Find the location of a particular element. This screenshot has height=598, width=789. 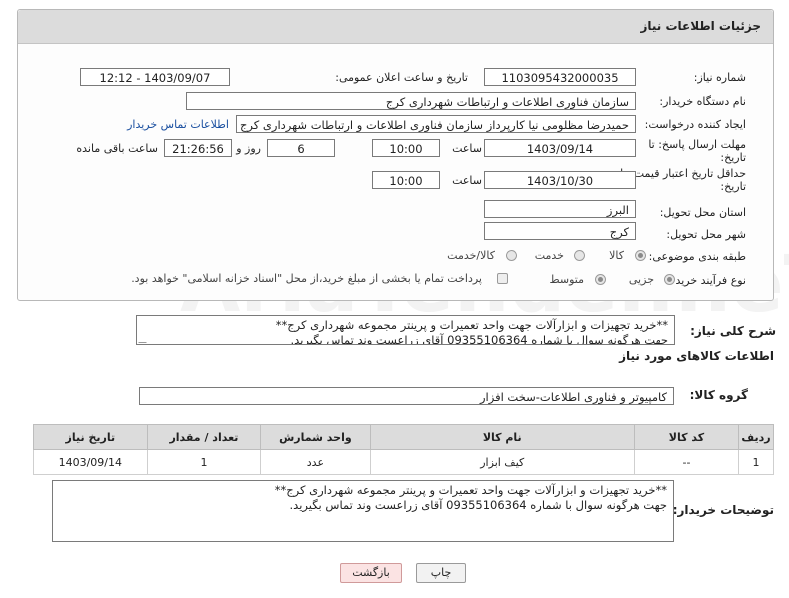

goods-section-title: اطلاعات کالاهای مورد نیاز is located at coordinates (696, 356).